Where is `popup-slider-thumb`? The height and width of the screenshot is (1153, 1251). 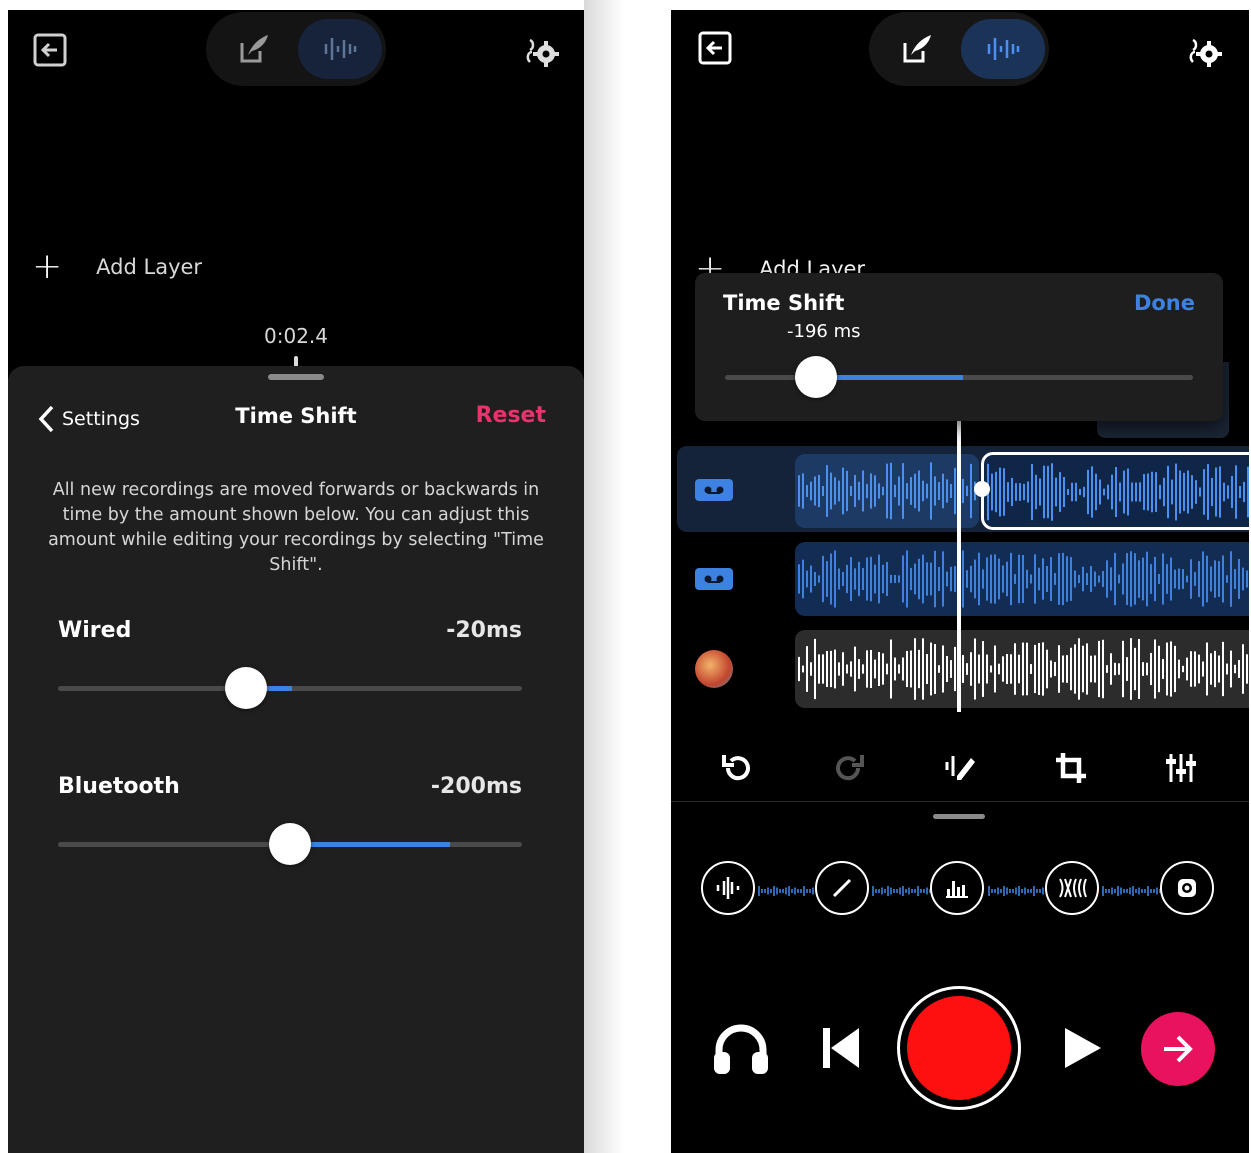 popup-slider-thumb is located at coordinates (816, 377).